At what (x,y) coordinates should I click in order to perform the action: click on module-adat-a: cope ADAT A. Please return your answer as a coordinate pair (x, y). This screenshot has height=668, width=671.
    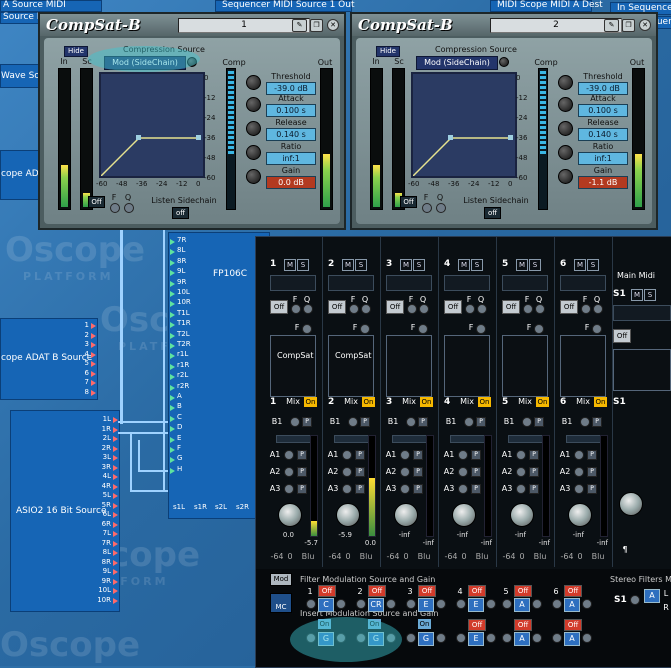
    Looking at the image, I should click on (29, 175).